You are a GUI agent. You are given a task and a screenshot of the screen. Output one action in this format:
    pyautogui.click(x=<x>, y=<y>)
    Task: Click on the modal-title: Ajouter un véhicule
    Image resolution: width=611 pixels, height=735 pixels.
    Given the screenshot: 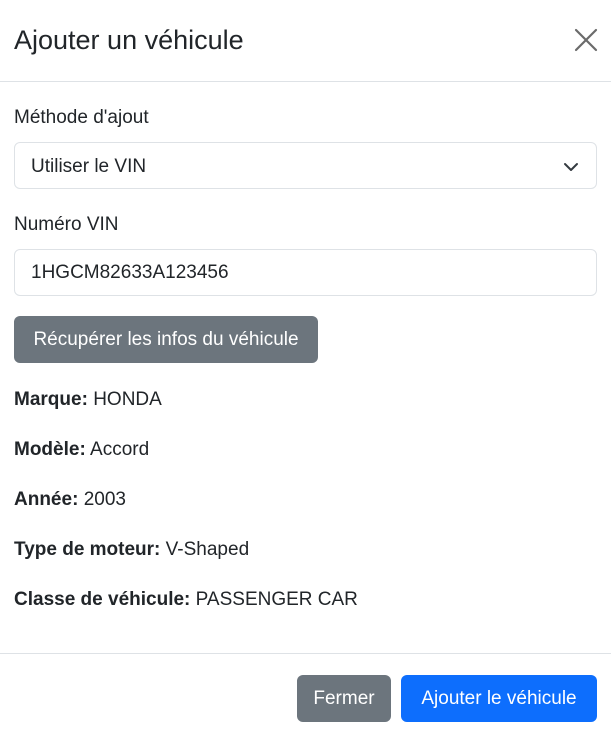 What is the action you would take?
    pyautogui.click(x=129, y=40)
    